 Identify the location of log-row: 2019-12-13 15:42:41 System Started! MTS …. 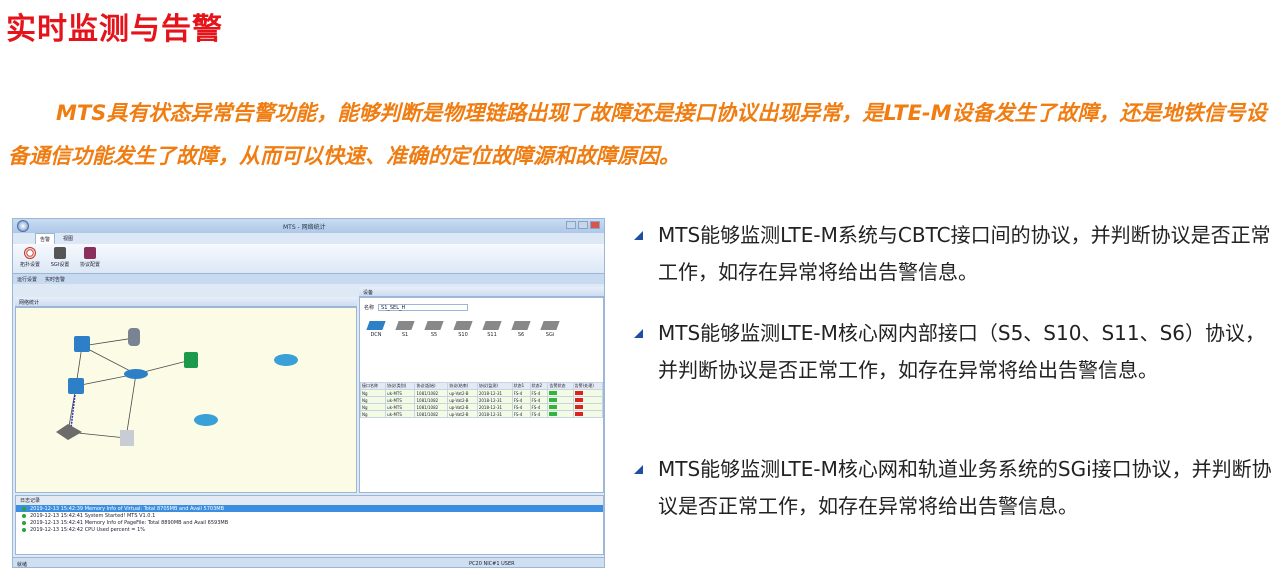
(309, 515).